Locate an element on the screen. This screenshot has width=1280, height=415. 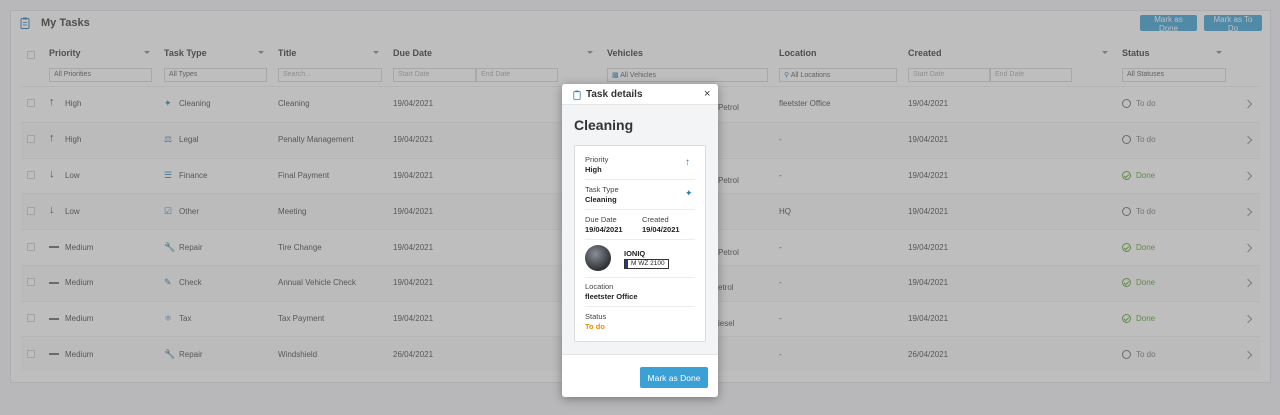
close-icon: × is located at coordinates (707, 94).